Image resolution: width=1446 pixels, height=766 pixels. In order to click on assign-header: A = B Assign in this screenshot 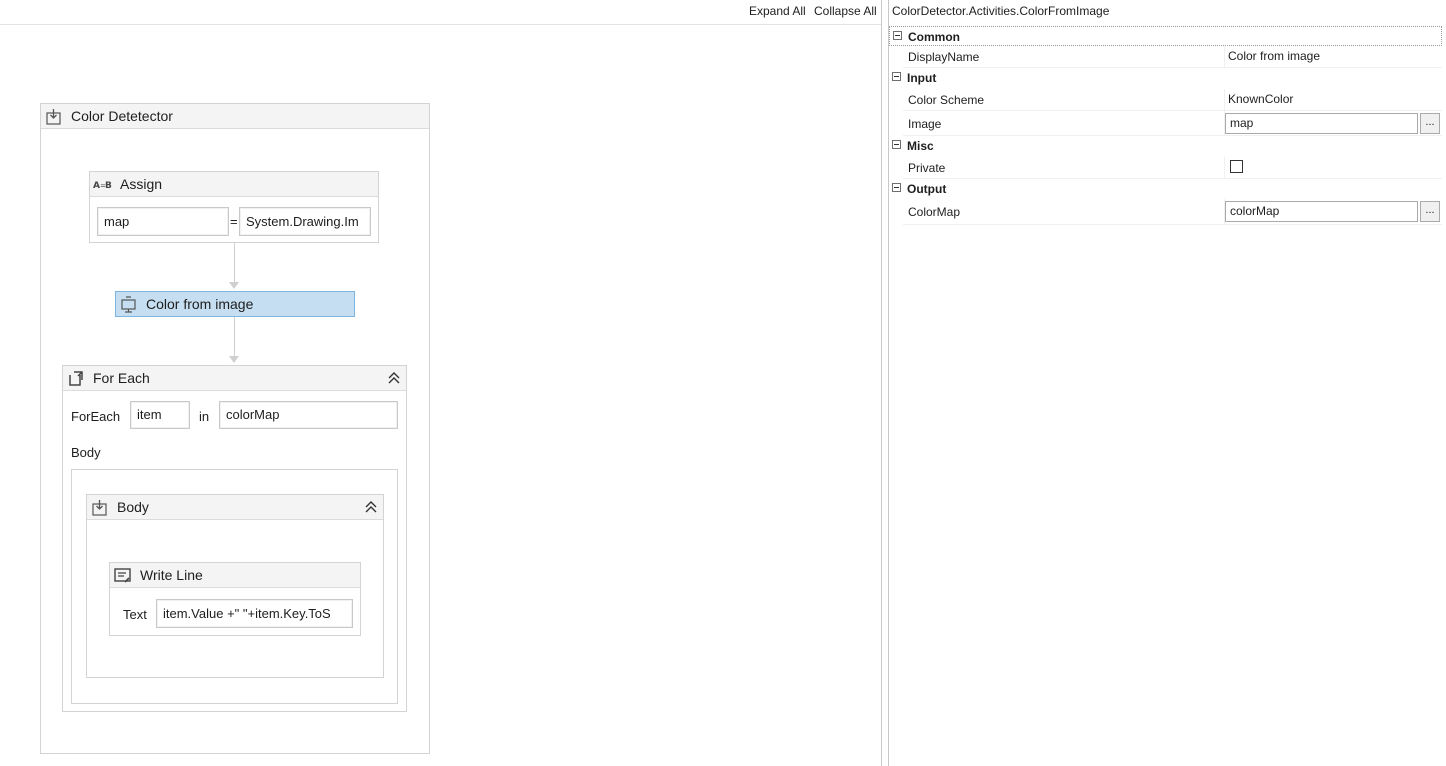, I will do `click(234, 184)`.